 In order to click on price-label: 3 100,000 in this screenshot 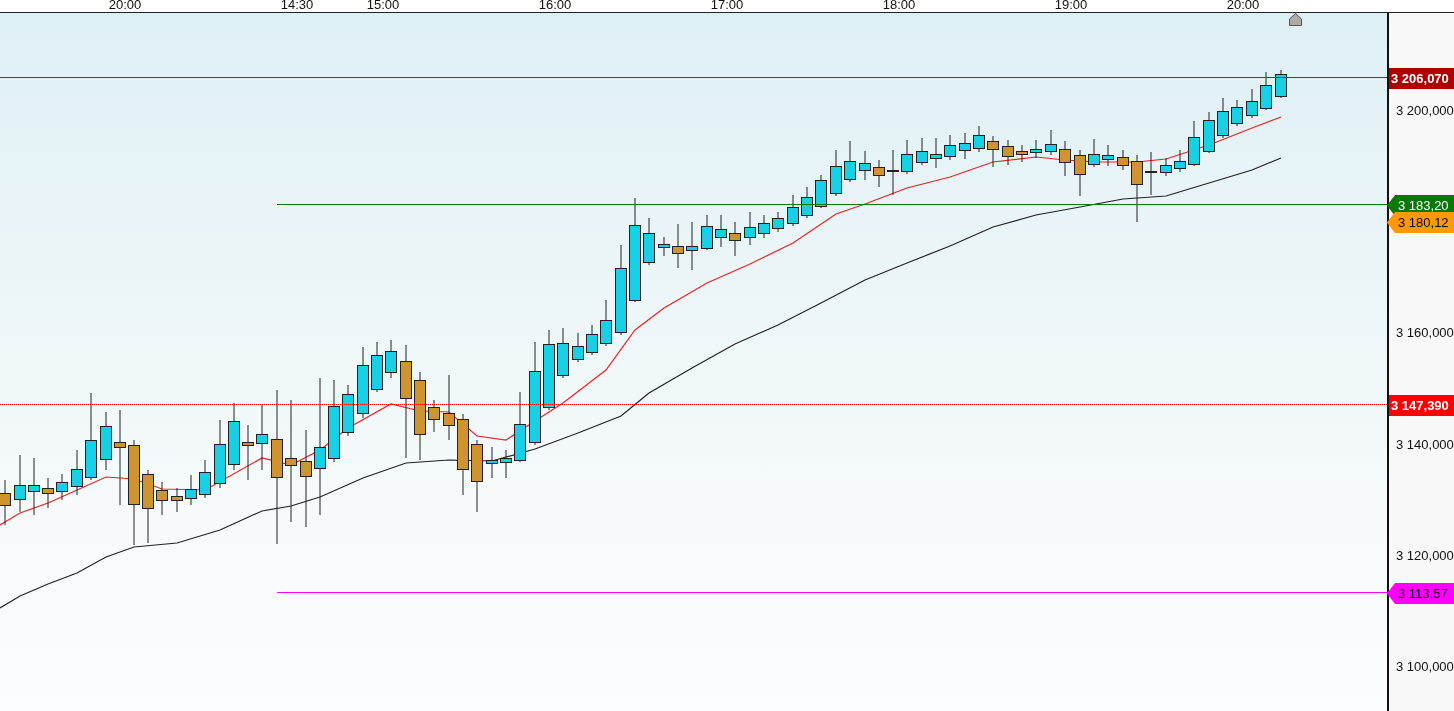, I will do `click(1425, 667)`.